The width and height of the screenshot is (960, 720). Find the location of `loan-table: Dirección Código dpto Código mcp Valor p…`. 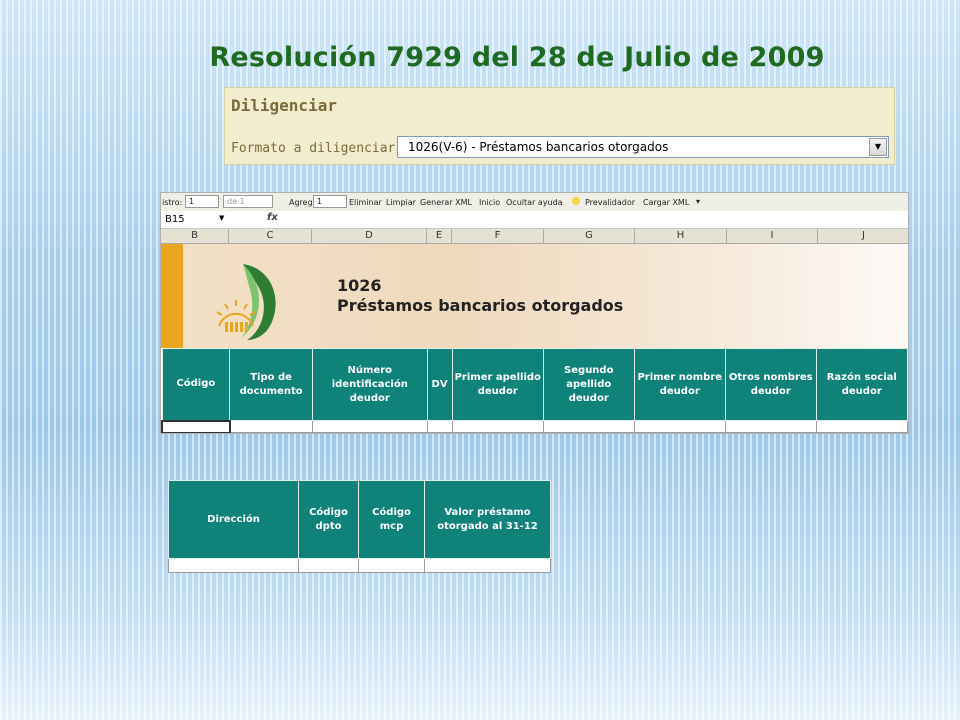

loan-table: Dirección Código dpto Código mcp Valor p… is located at coordinates (359, 526).